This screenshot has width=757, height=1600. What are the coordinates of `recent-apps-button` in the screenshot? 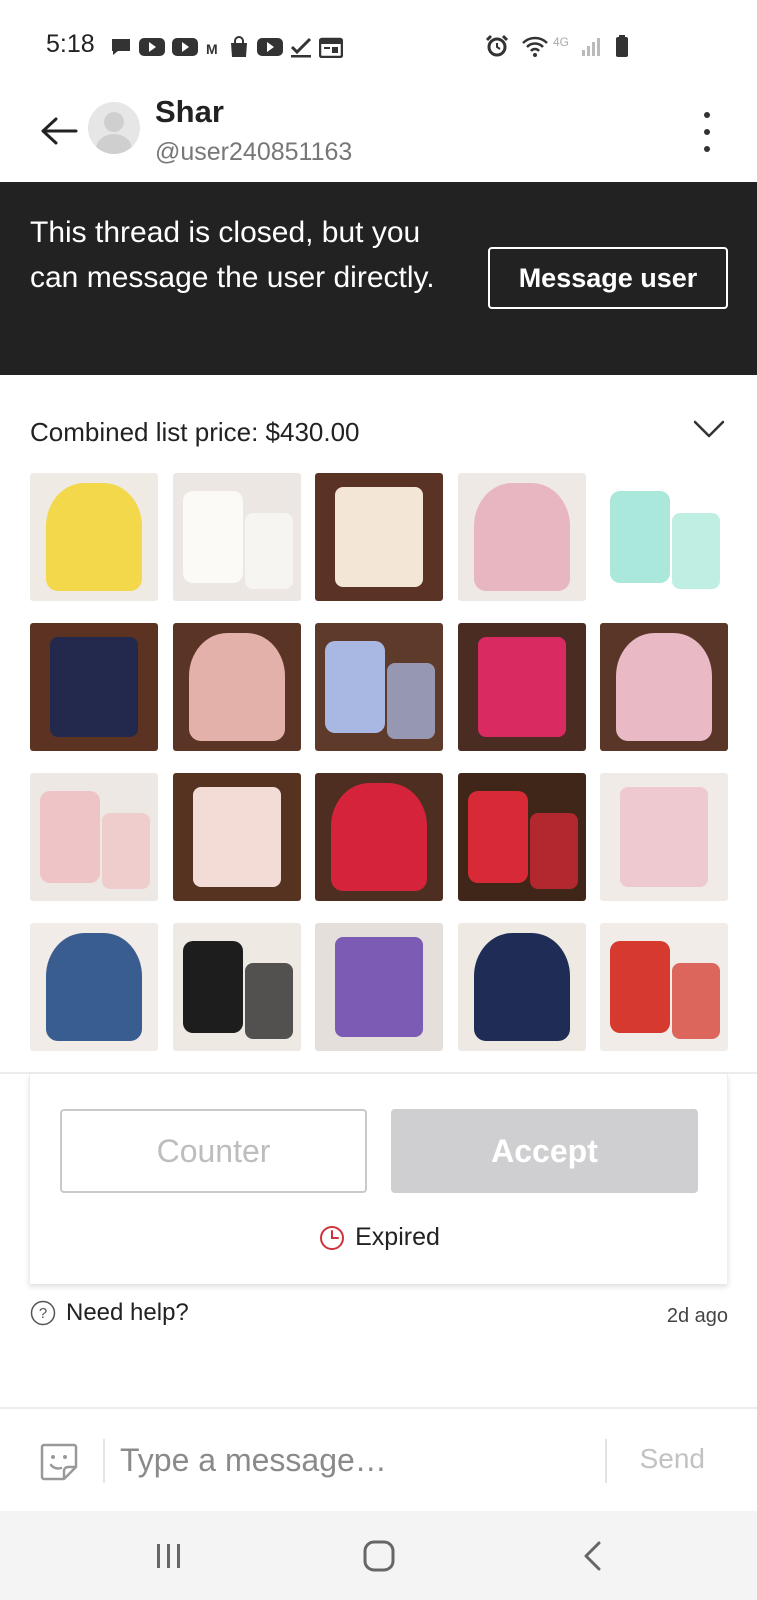 It's located at (169, 1556).